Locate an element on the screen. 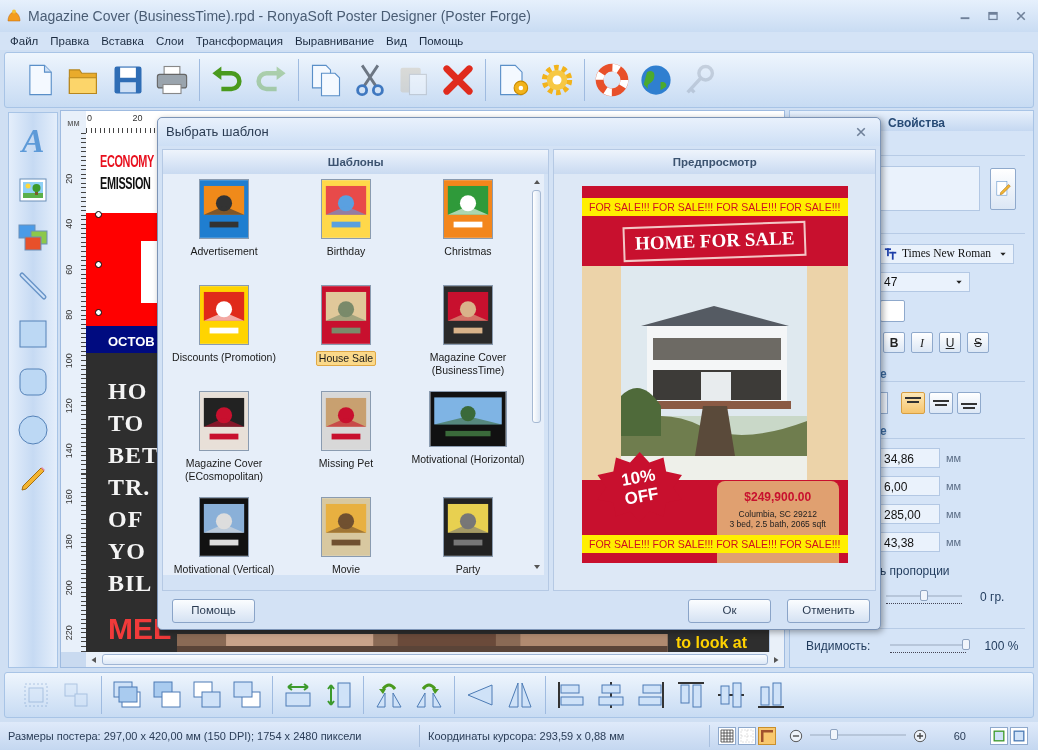 The height and width of the screenshot is (750, 1038). unit-label: мм is located at coordinates (954, 458).